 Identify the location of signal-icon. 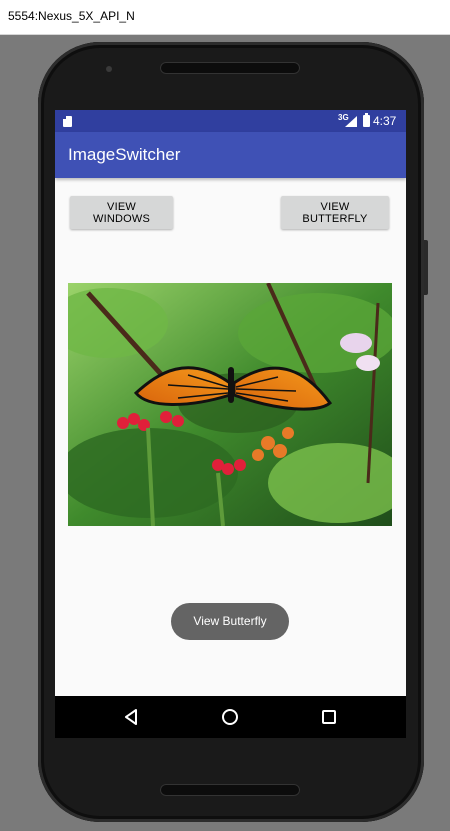
(351, 121).